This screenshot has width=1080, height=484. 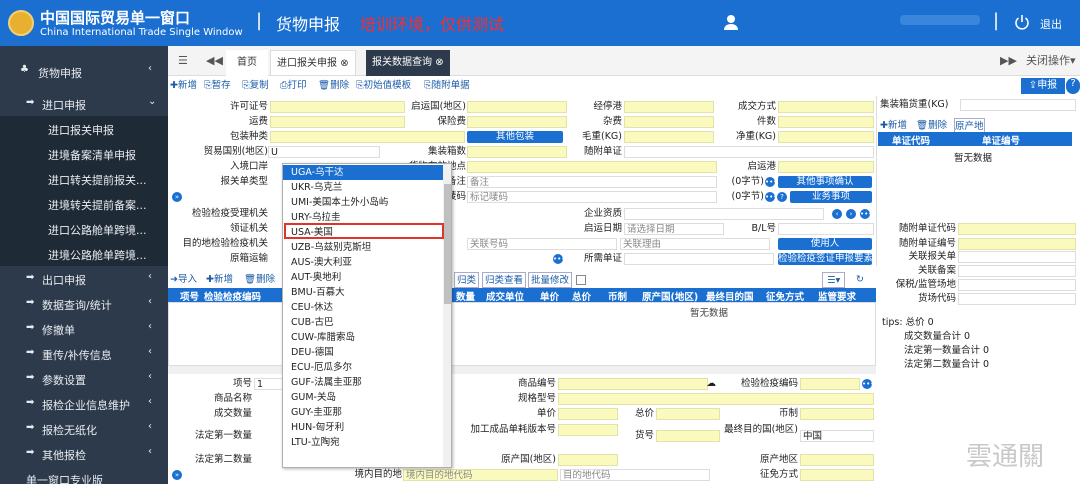 I want to click on container-weight-input, so click(x=1018, y=105).